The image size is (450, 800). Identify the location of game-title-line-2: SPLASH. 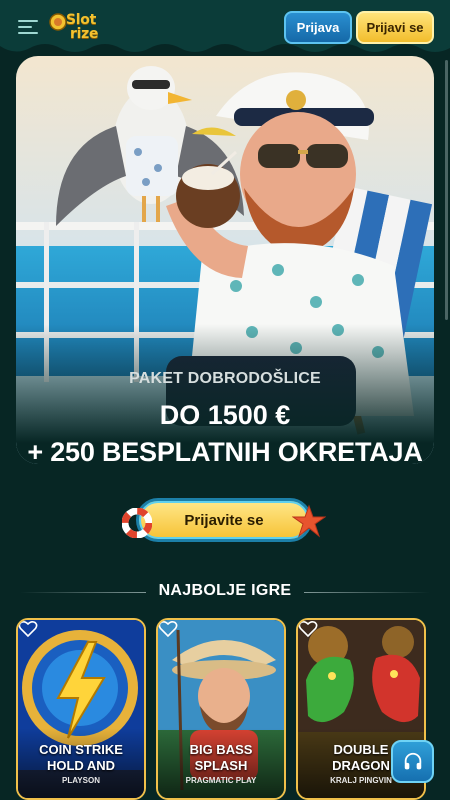
(221, 765).